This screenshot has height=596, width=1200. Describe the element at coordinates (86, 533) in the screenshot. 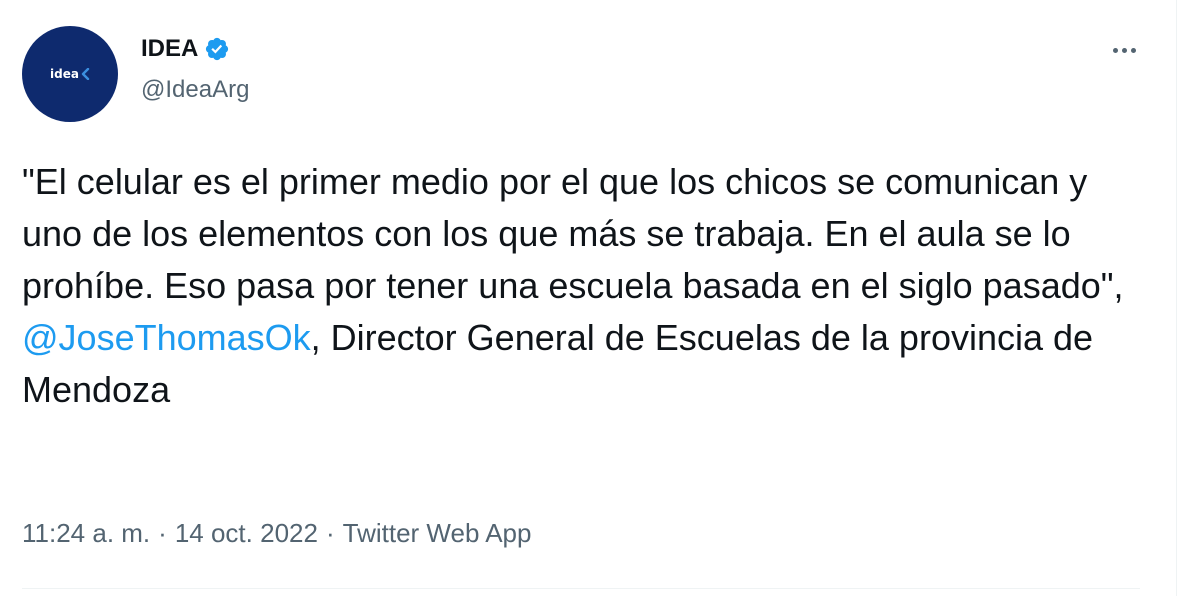

I see `tweet-time: 11:24 a. m.` at that location.